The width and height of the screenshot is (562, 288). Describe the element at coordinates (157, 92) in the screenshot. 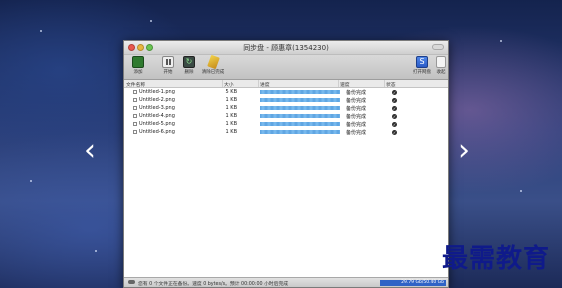

I see `file-name: Untitled-1.png` at that location.